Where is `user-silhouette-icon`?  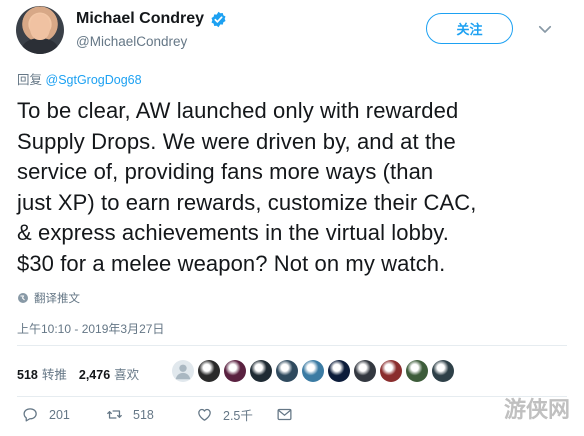
user-silhouette-icon is located at coordinates (183, 372).